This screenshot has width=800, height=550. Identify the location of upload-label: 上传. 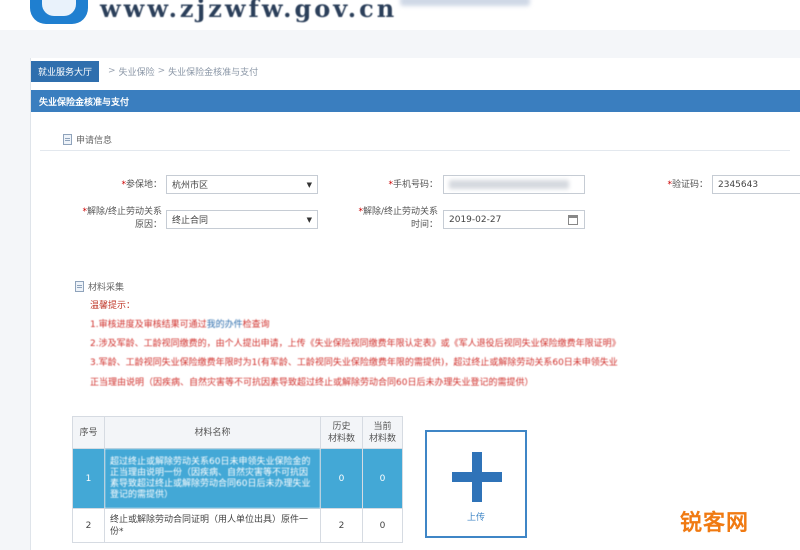
(475, 518).